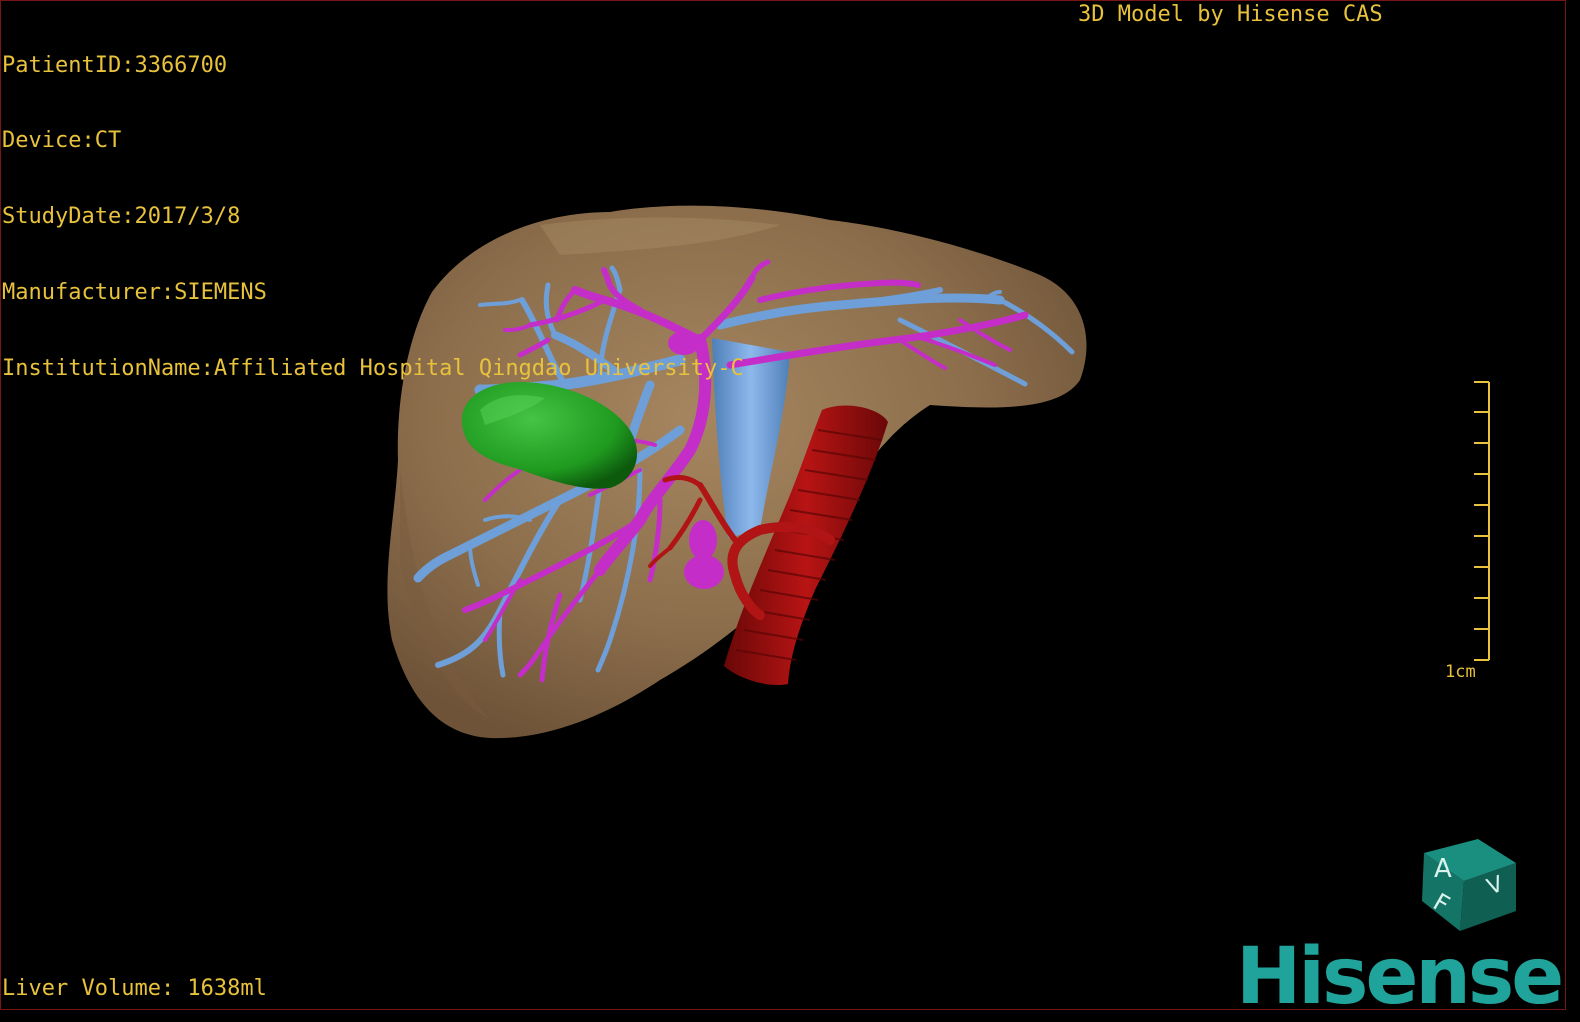  Describe the element at coordinates (704, 572) in the screenshot. I see `portal-vein-bulb` at that location.